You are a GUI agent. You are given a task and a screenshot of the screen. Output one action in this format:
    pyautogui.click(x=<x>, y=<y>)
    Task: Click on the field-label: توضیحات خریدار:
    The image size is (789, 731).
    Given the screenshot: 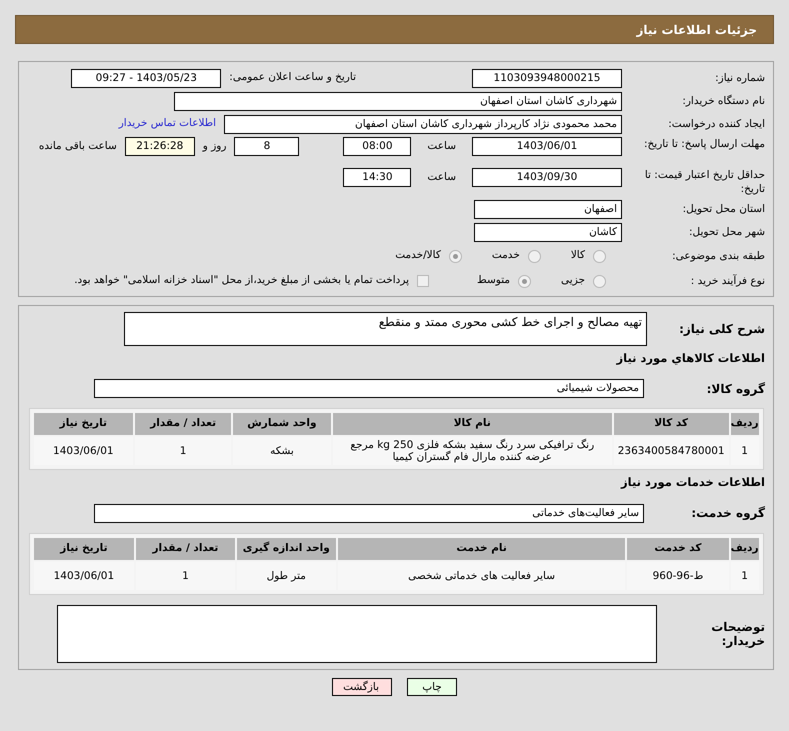 What is the action you would take?
    pyautogui.click(x=737, y=634)
    